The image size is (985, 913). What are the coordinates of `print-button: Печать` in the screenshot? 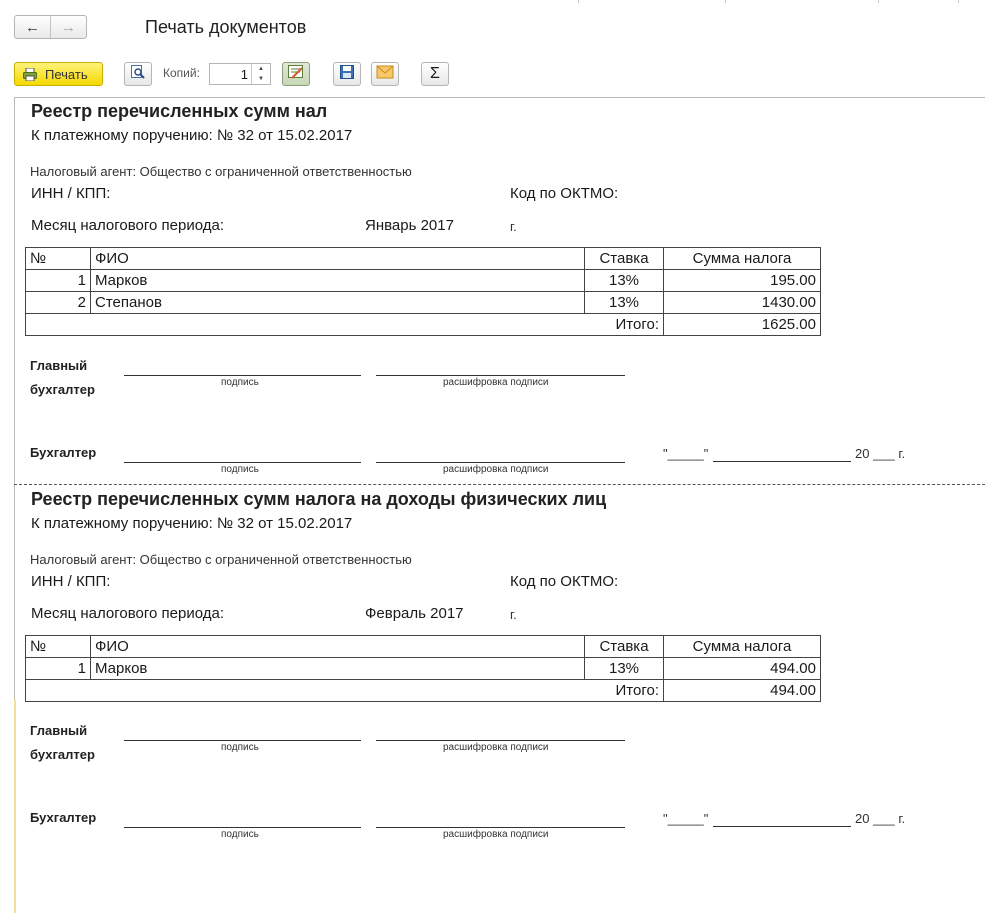 It's located at (58, 74).